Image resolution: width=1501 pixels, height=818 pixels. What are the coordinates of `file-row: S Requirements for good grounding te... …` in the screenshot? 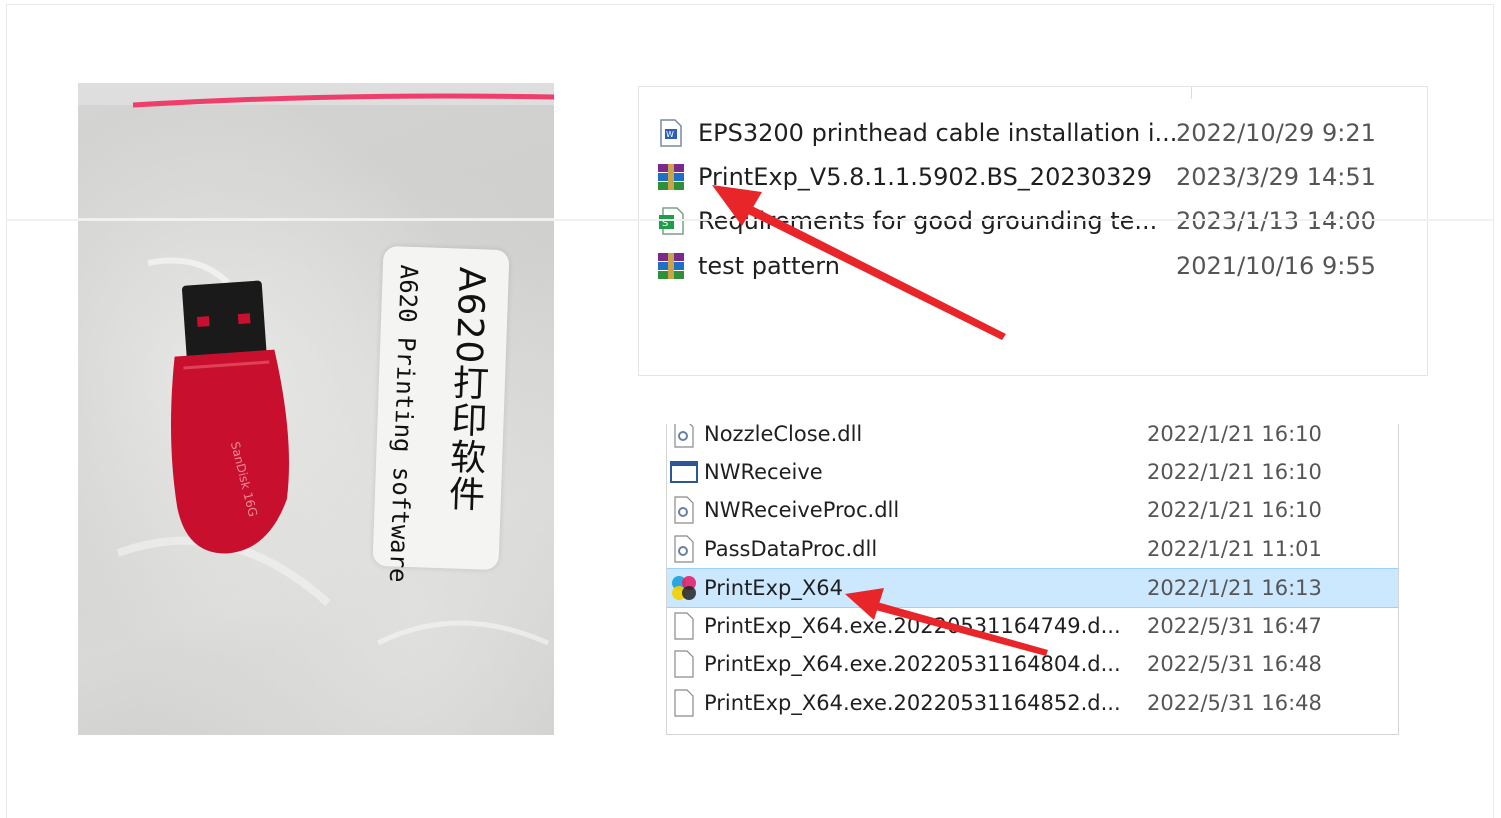 It's located at (1033, 221).